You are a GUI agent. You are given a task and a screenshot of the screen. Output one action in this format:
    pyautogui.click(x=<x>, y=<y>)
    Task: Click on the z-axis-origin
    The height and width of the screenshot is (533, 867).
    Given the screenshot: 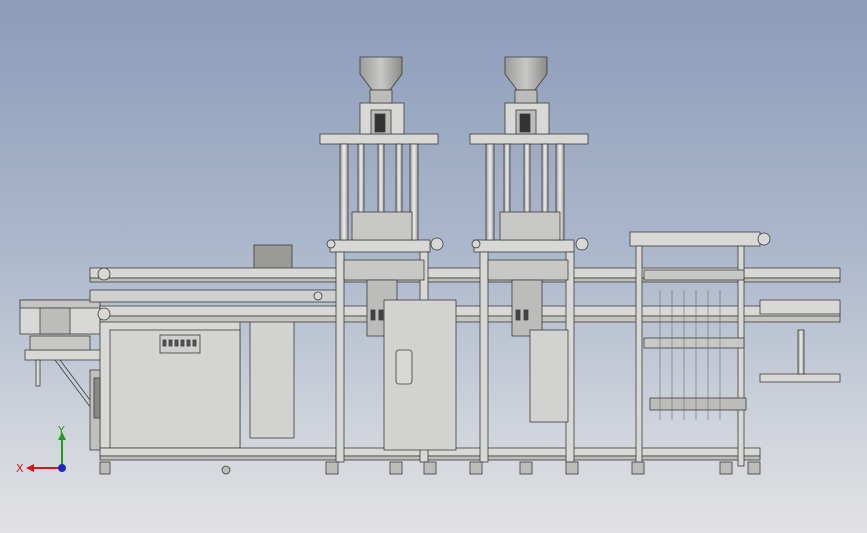 What is the action you would take?
    pyautogui.click(x=62, y=468)
    